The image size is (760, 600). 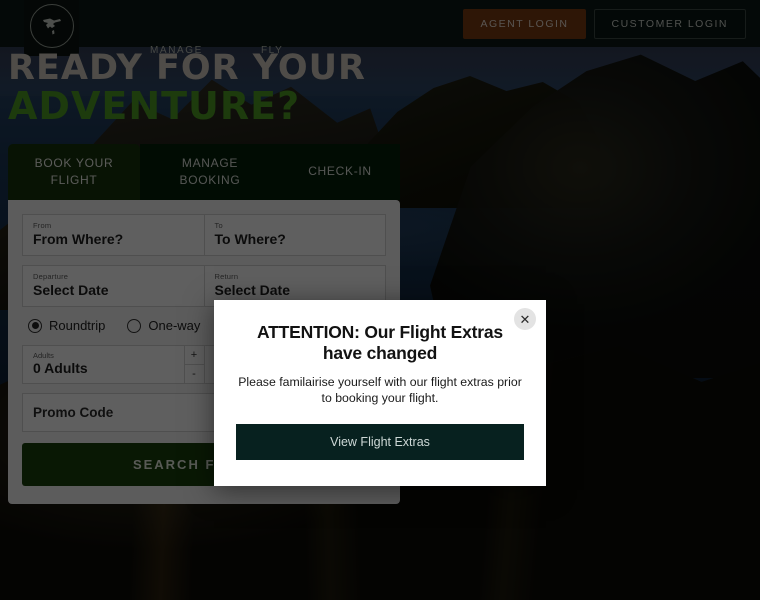 What do you see at coordinates (525, 319) in the screenshot?
I see `close-icon: ✕` at bounding box center [525, 319].